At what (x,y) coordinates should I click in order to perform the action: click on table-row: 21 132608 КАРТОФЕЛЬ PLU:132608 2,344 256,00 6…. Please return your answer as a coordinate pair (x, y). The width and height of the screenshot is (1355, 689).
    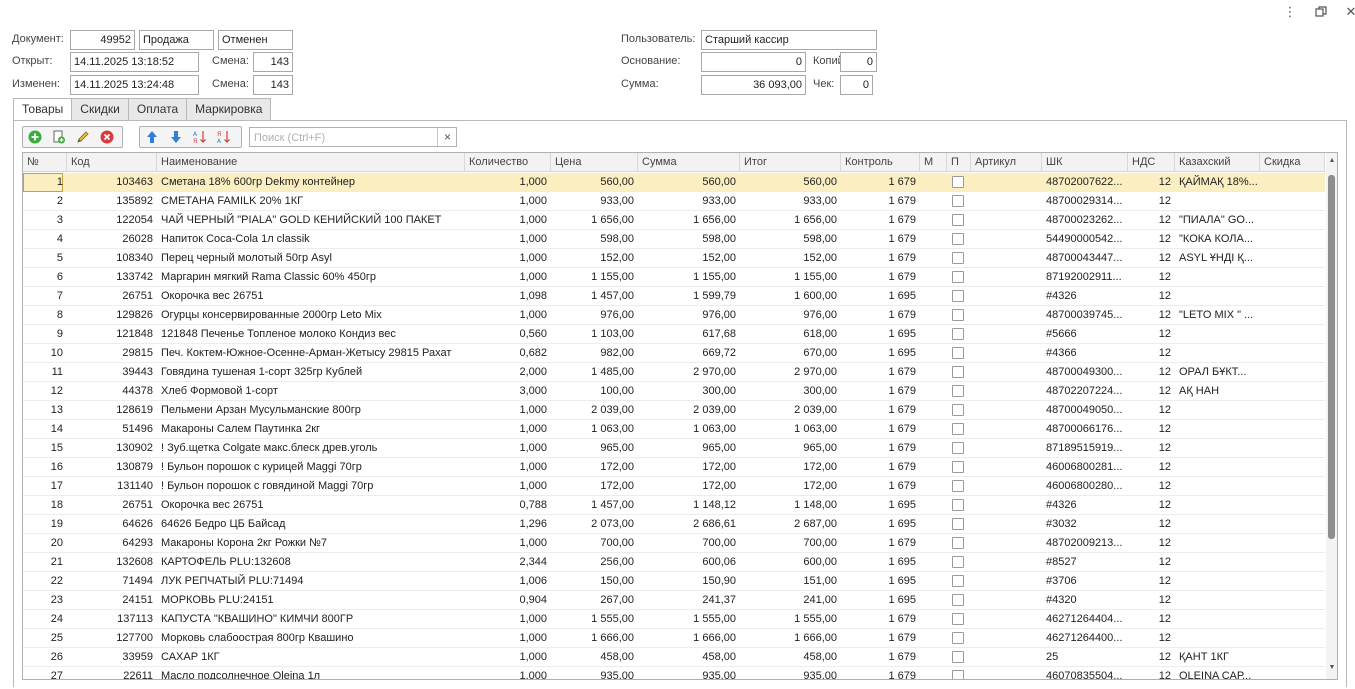
    Looking at the image, I should click on (674, 562).